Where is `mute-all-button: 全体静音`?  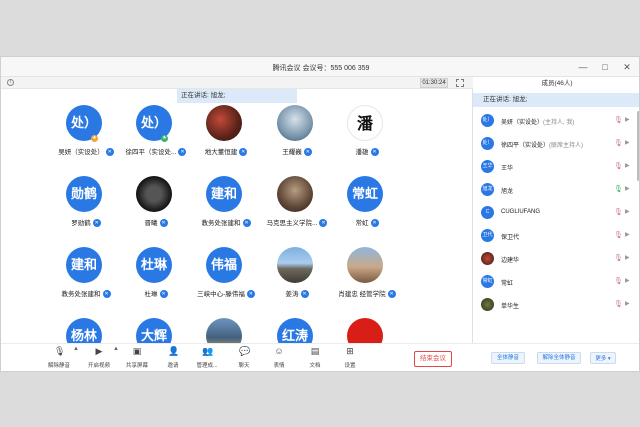 mute-all-button: 全体静音 is located at coordinates (508, 358).